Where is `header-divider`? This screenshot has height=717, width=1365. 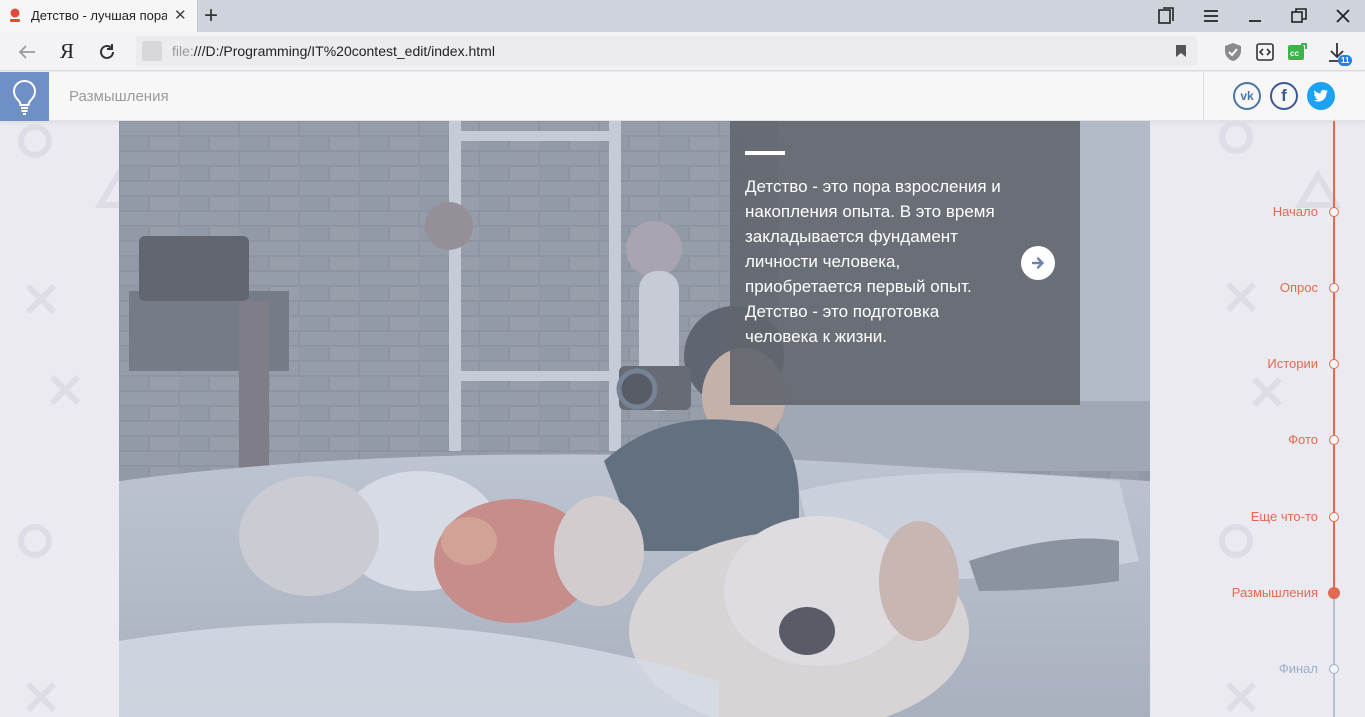 header-divider is located at coordinates (1203, 96).